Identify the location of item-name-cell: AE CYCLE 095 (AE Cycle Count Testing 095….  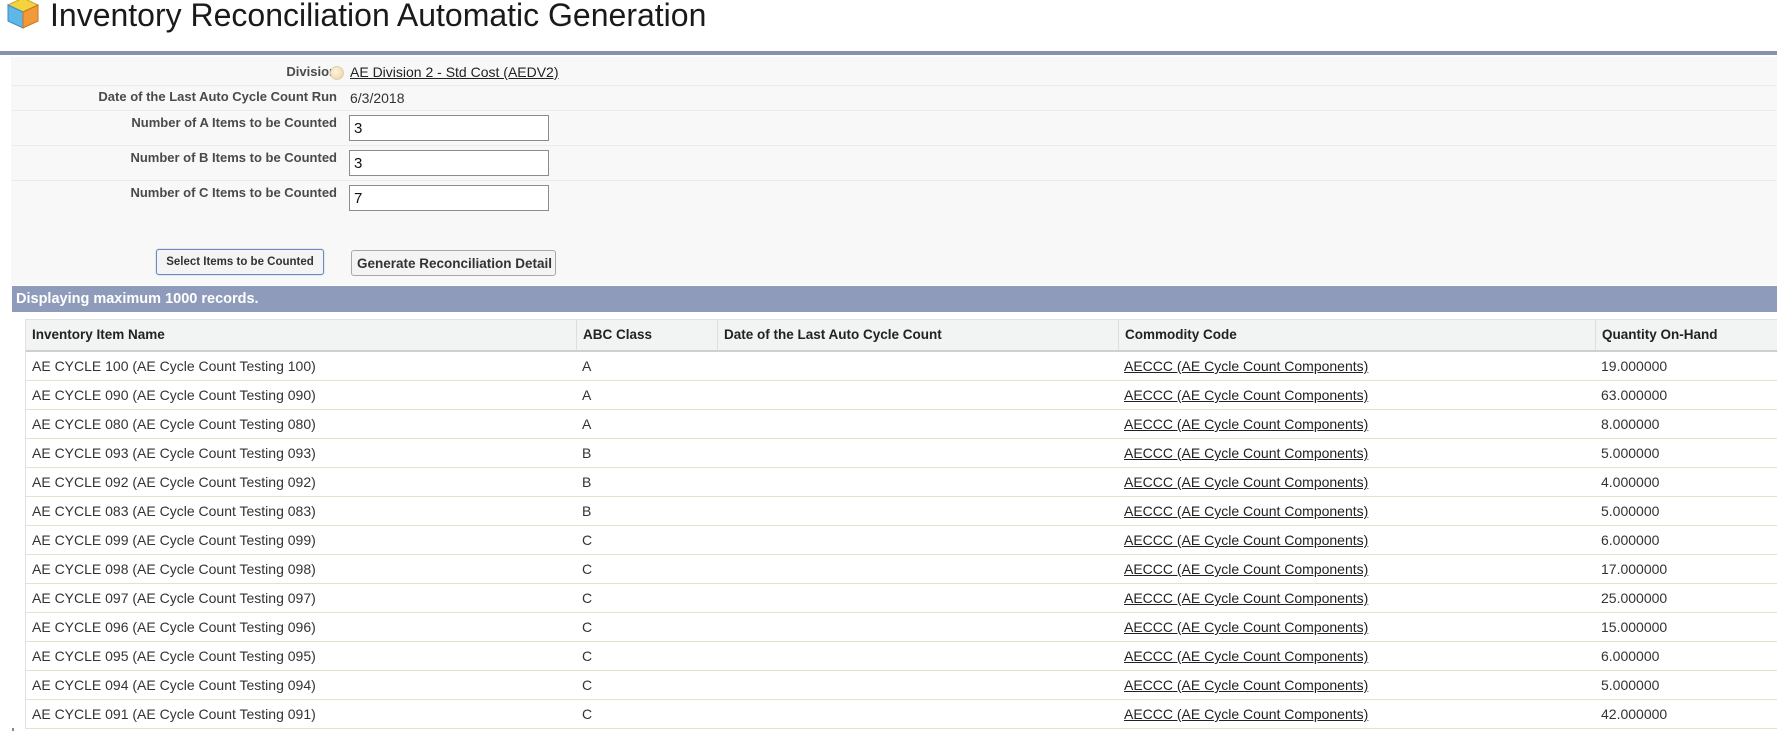
(174, 656).